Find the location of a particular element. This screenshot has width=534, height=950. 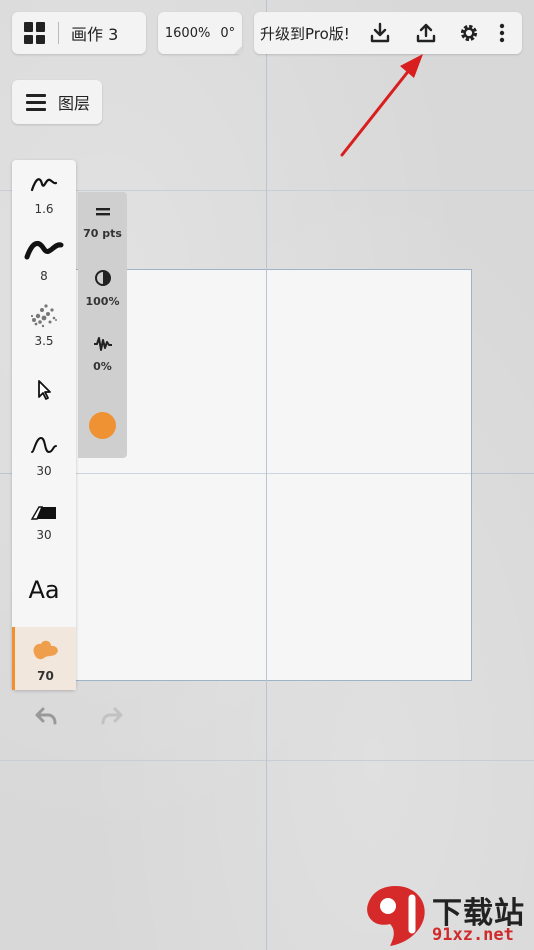

document-title: 画作 3 is located at coordinates (94, 33).